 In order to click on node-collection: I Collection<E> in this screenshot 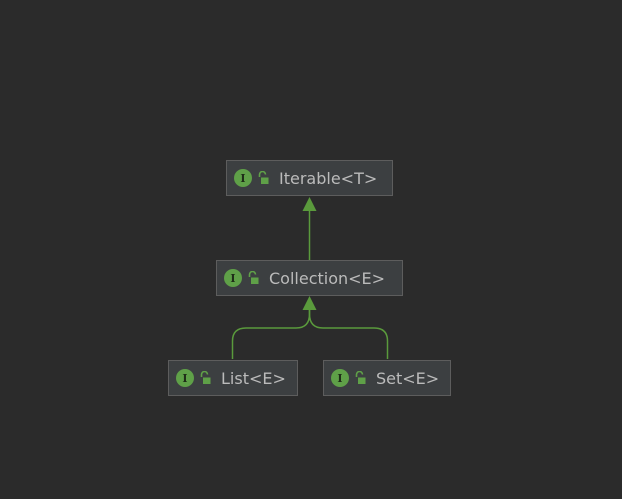, I will do `click(309, 278)`.